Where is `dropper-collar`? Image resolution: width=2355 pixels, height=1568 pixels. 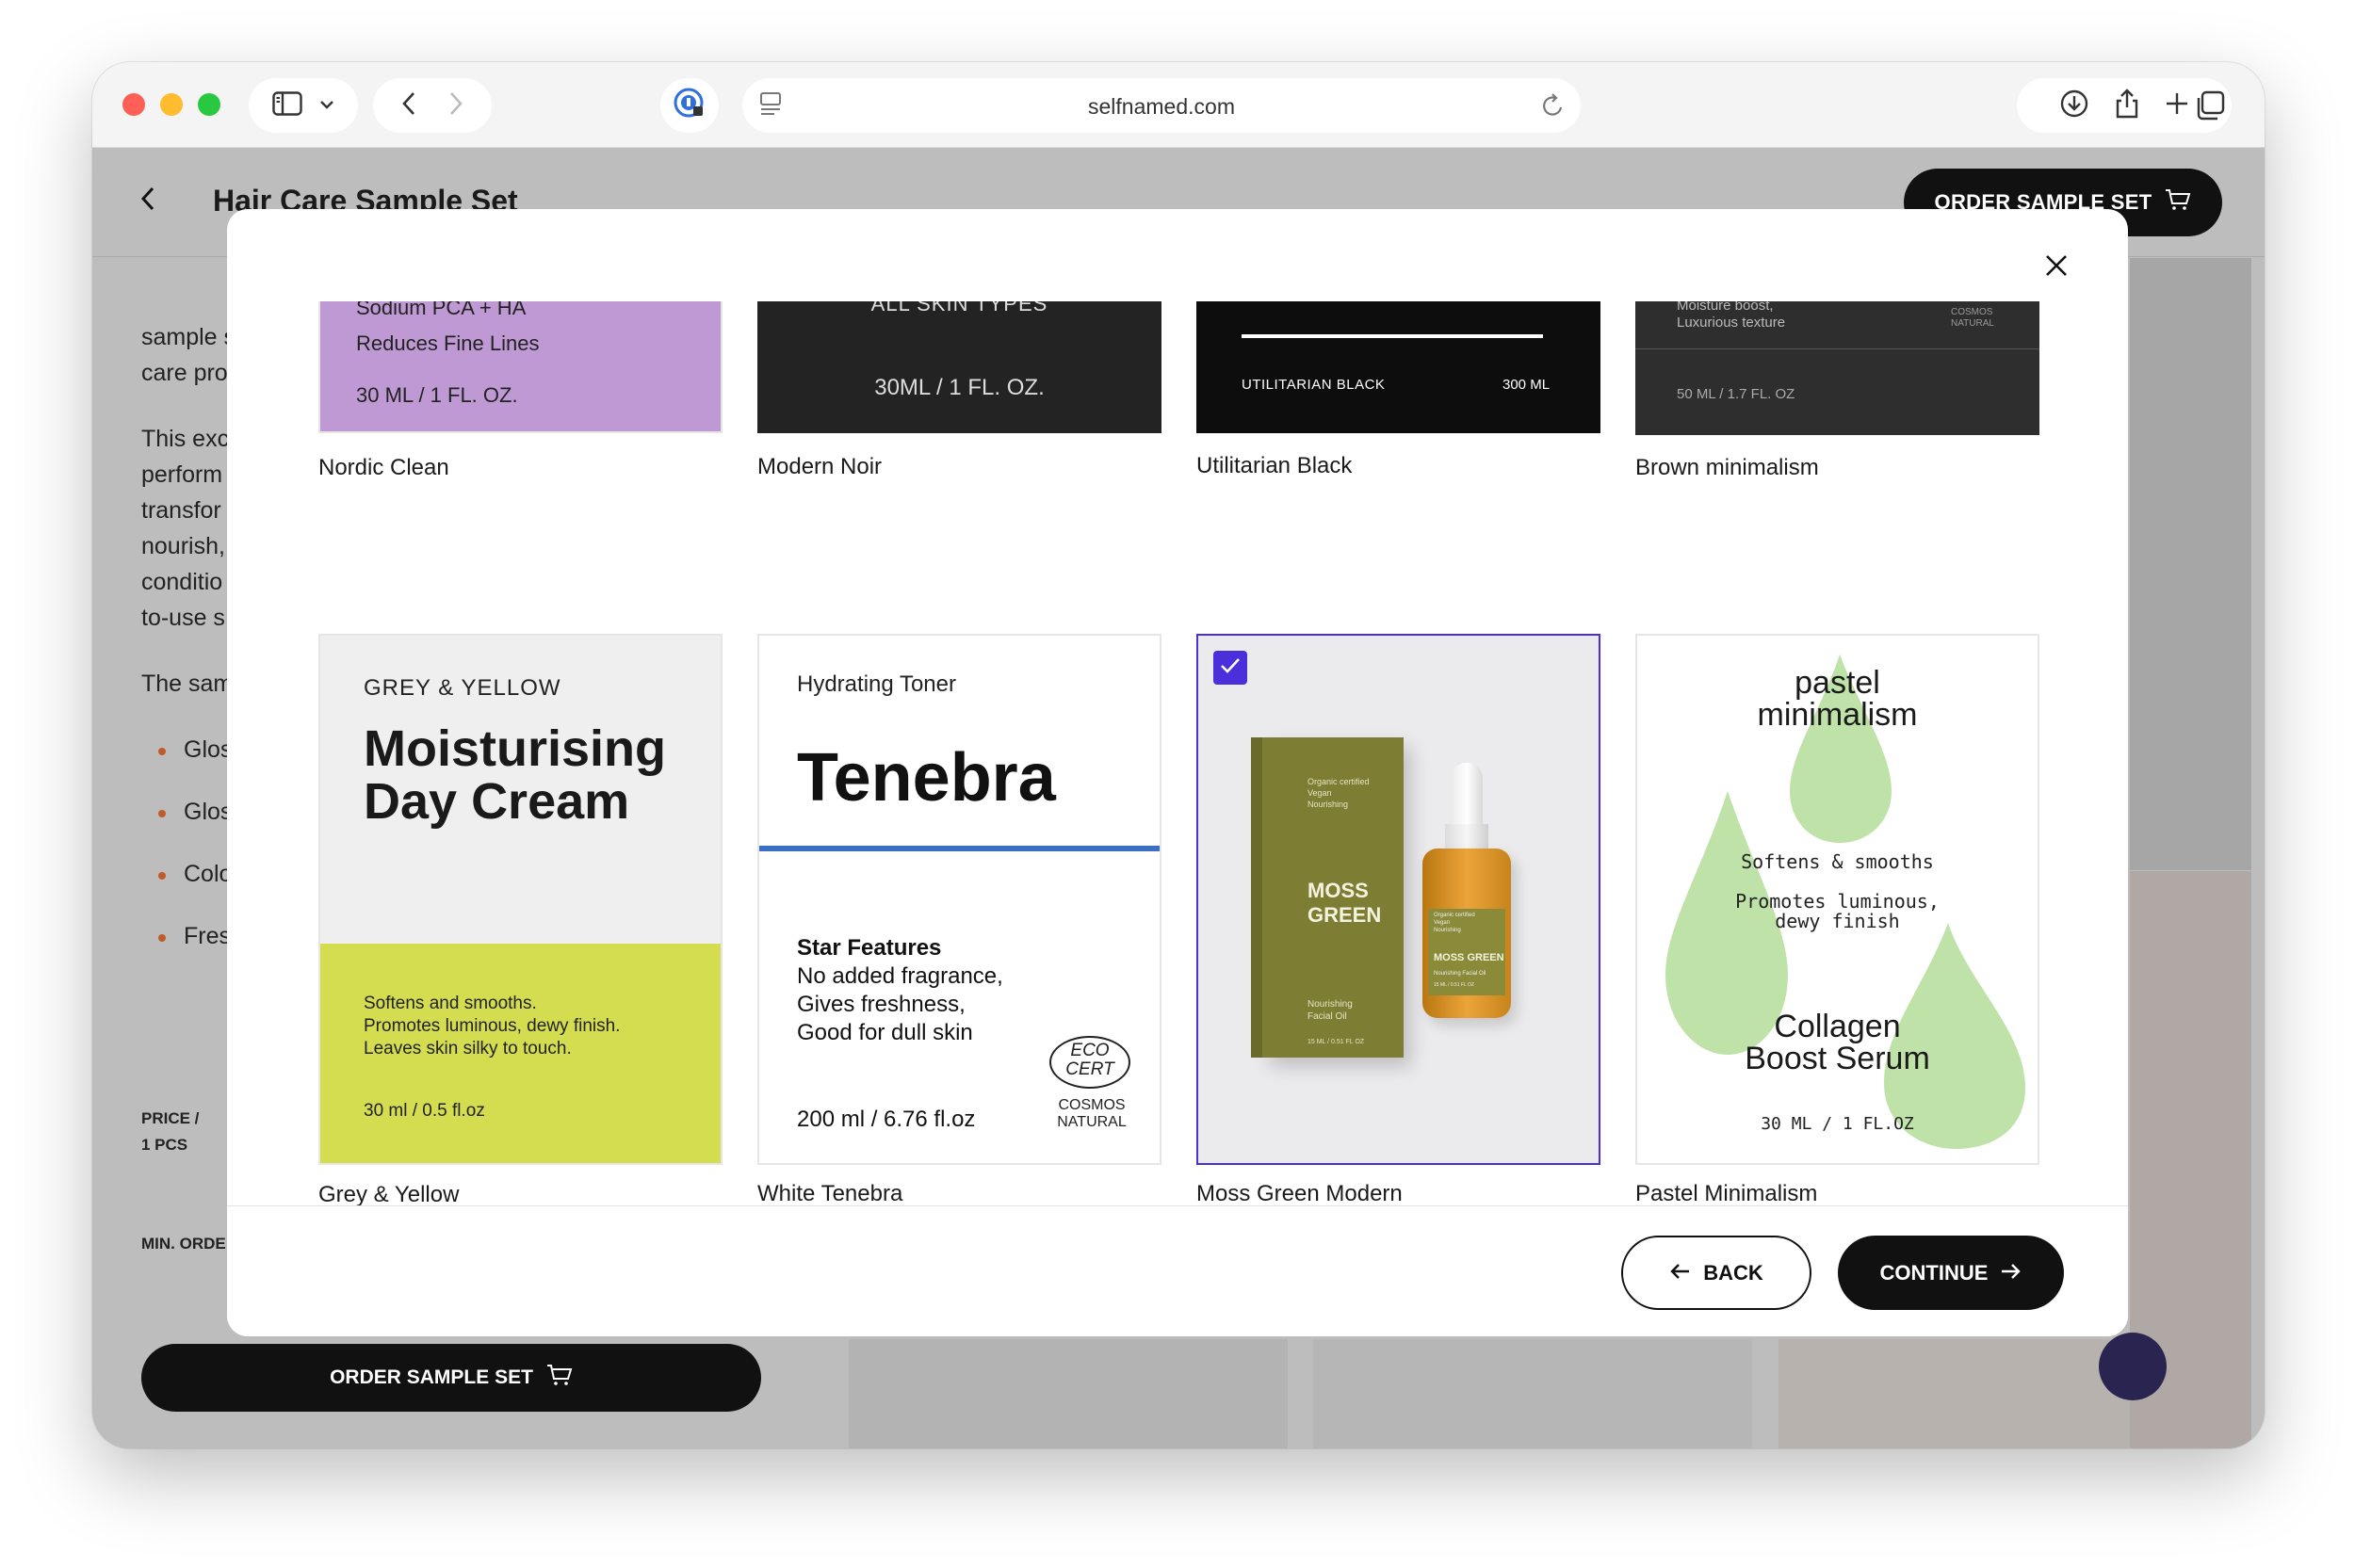 dropper-collar is located at coordinates (1466, 836).